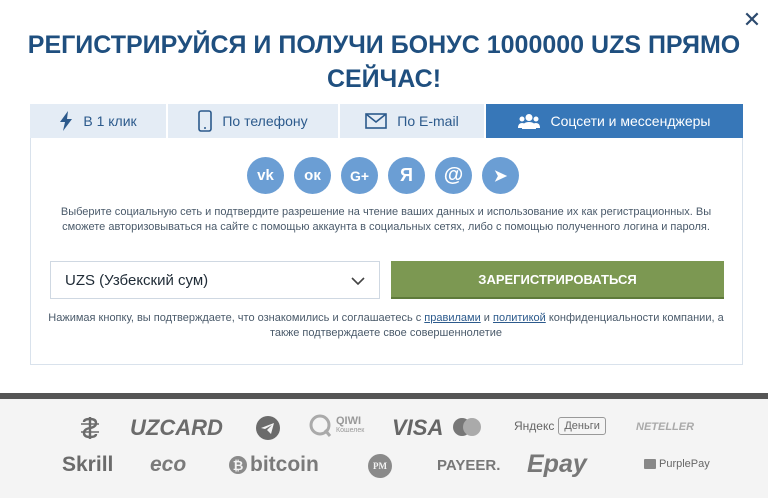 The image size is (768, 498). I want to click on mail-ru-icon: @, so click(453, 175).